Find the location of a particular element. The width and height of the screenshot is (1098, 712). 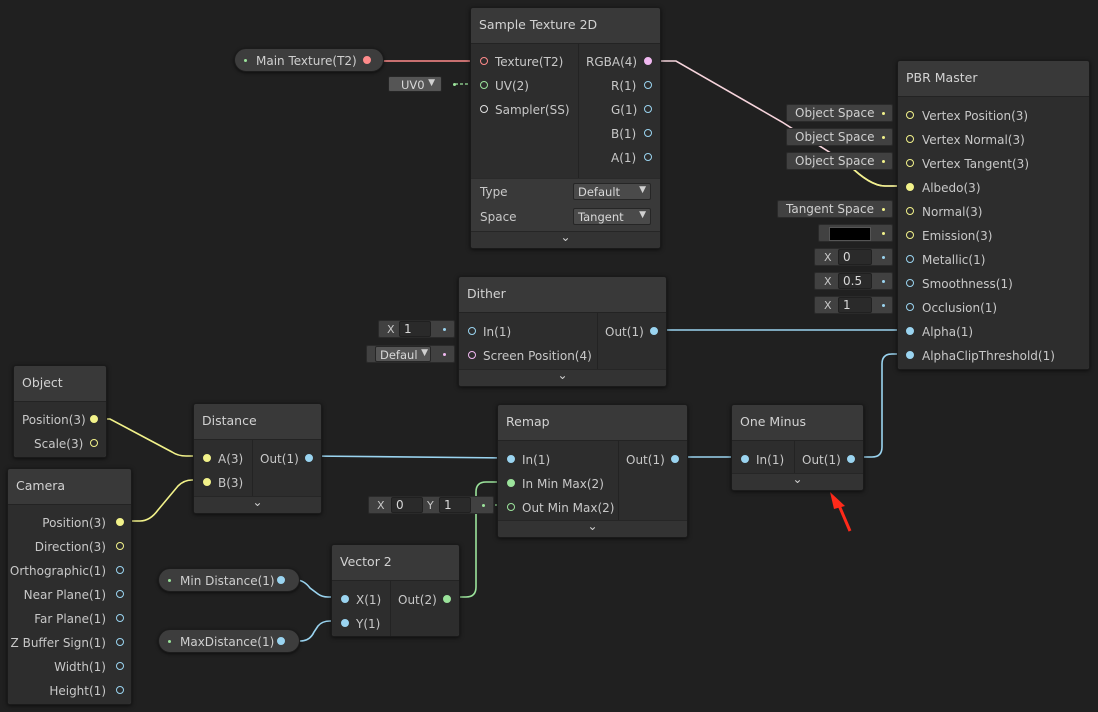

smoothness-port is located at coordinates (910, 283).